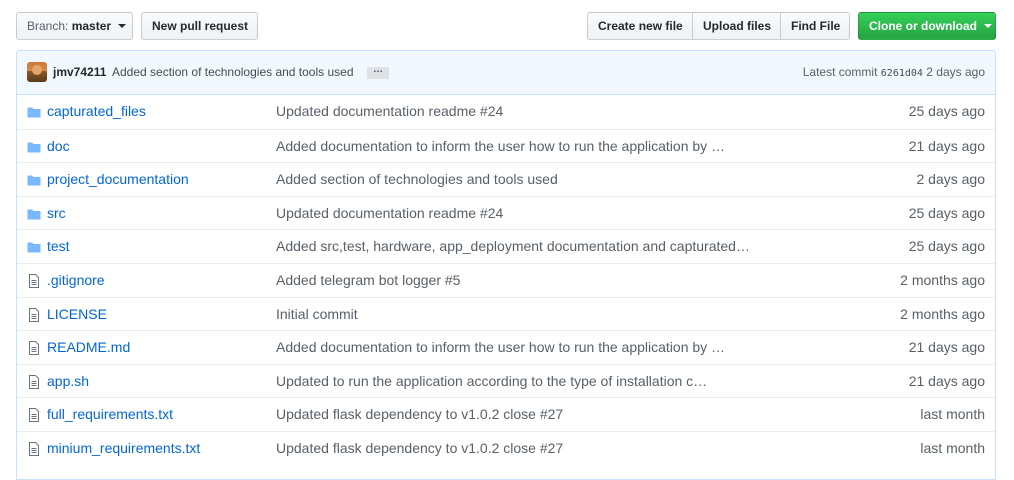 The height and width of the screenshot is (480, 1014). I want to click on file-name-link: full_requirements.txt, so click(110, 414).